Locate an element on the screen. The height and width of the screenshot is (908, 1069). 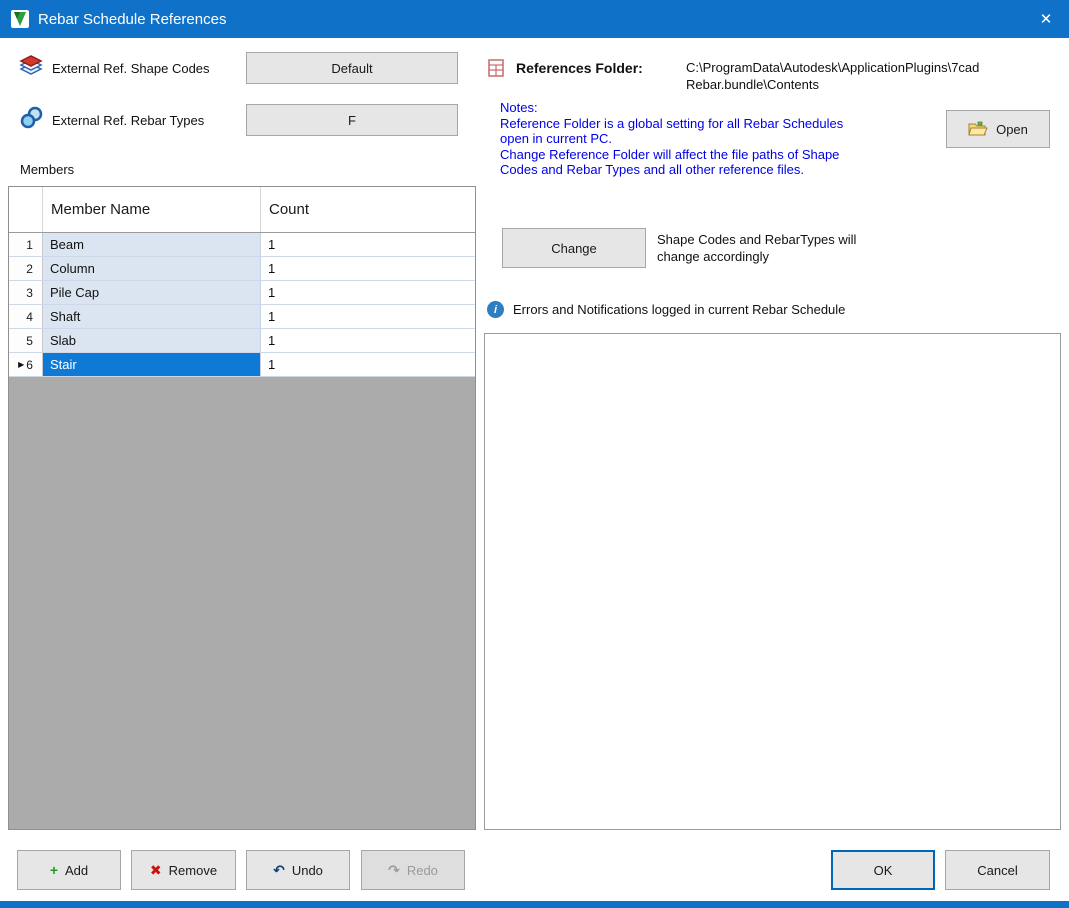
ok-button-label: OK is located at coordinates (883, 870).